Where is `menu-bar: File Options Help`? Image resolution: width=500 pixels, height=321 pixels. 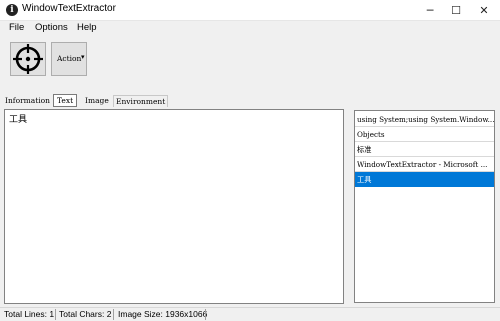 menu-bar: File Options Help is located at coordinates (250, 28).